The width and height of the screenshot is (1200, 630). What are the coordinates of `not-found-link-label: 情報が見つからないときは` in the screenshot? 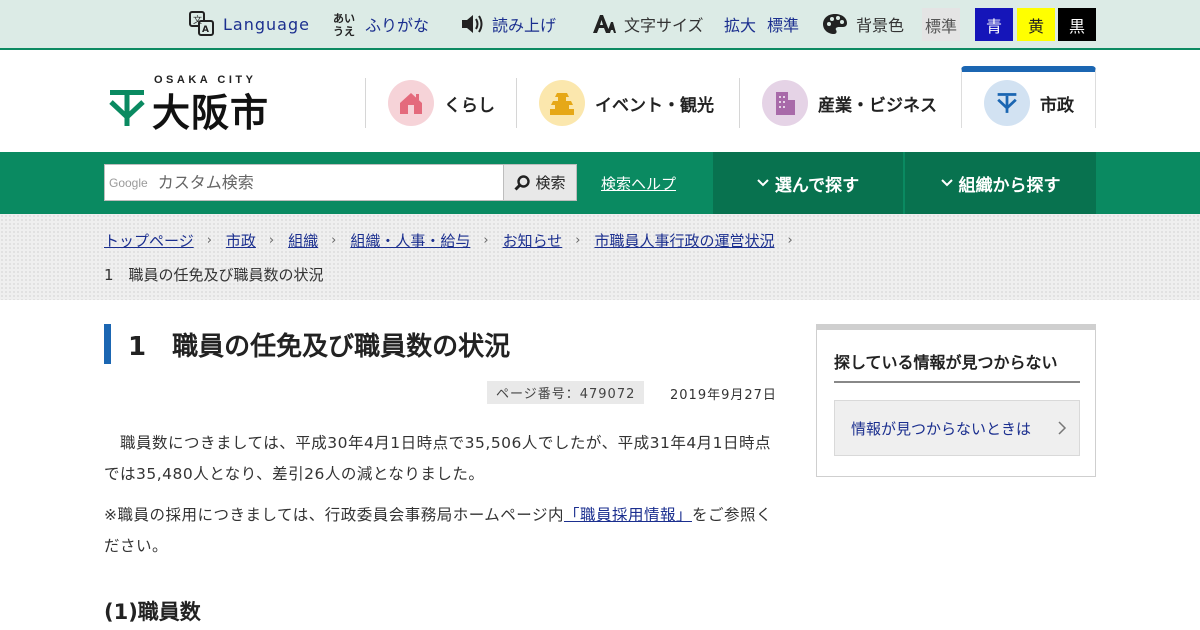 It's located at (941, 428).